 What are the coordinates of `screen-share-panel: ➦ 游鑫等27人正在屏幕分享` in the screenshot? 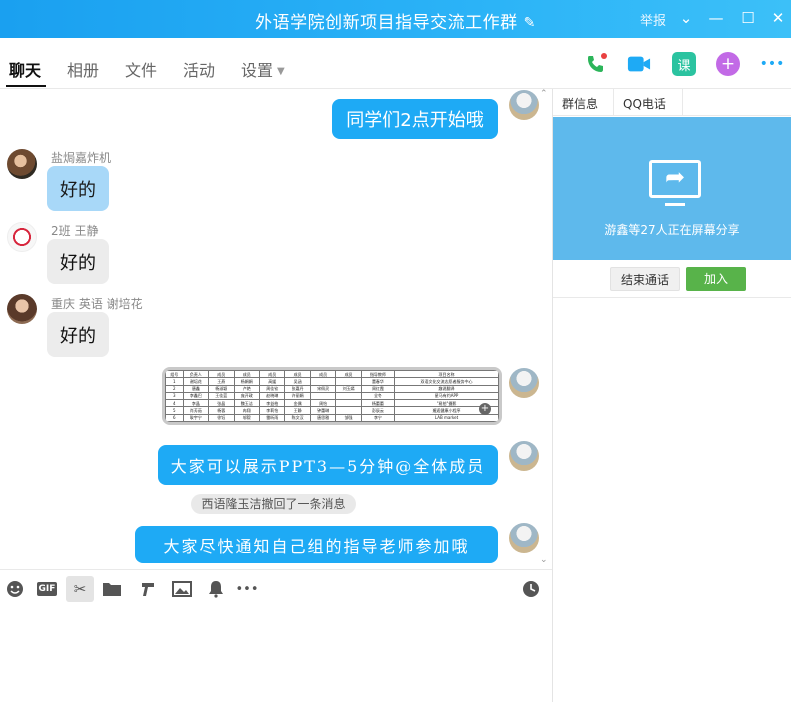 It's located at (672, 188).